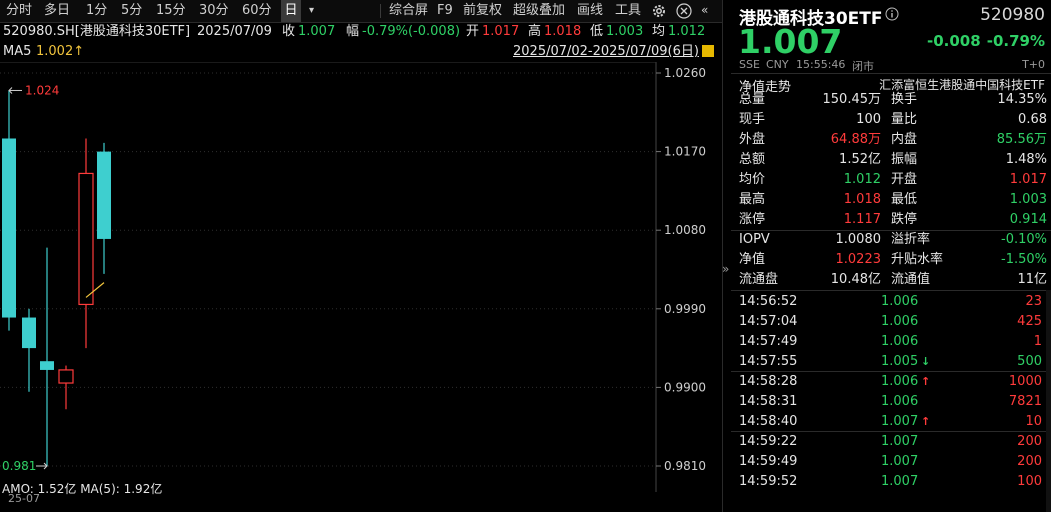 The width and height of the screenshot is (1051, 512). I want to click on lock-icon, so click(708, 51).